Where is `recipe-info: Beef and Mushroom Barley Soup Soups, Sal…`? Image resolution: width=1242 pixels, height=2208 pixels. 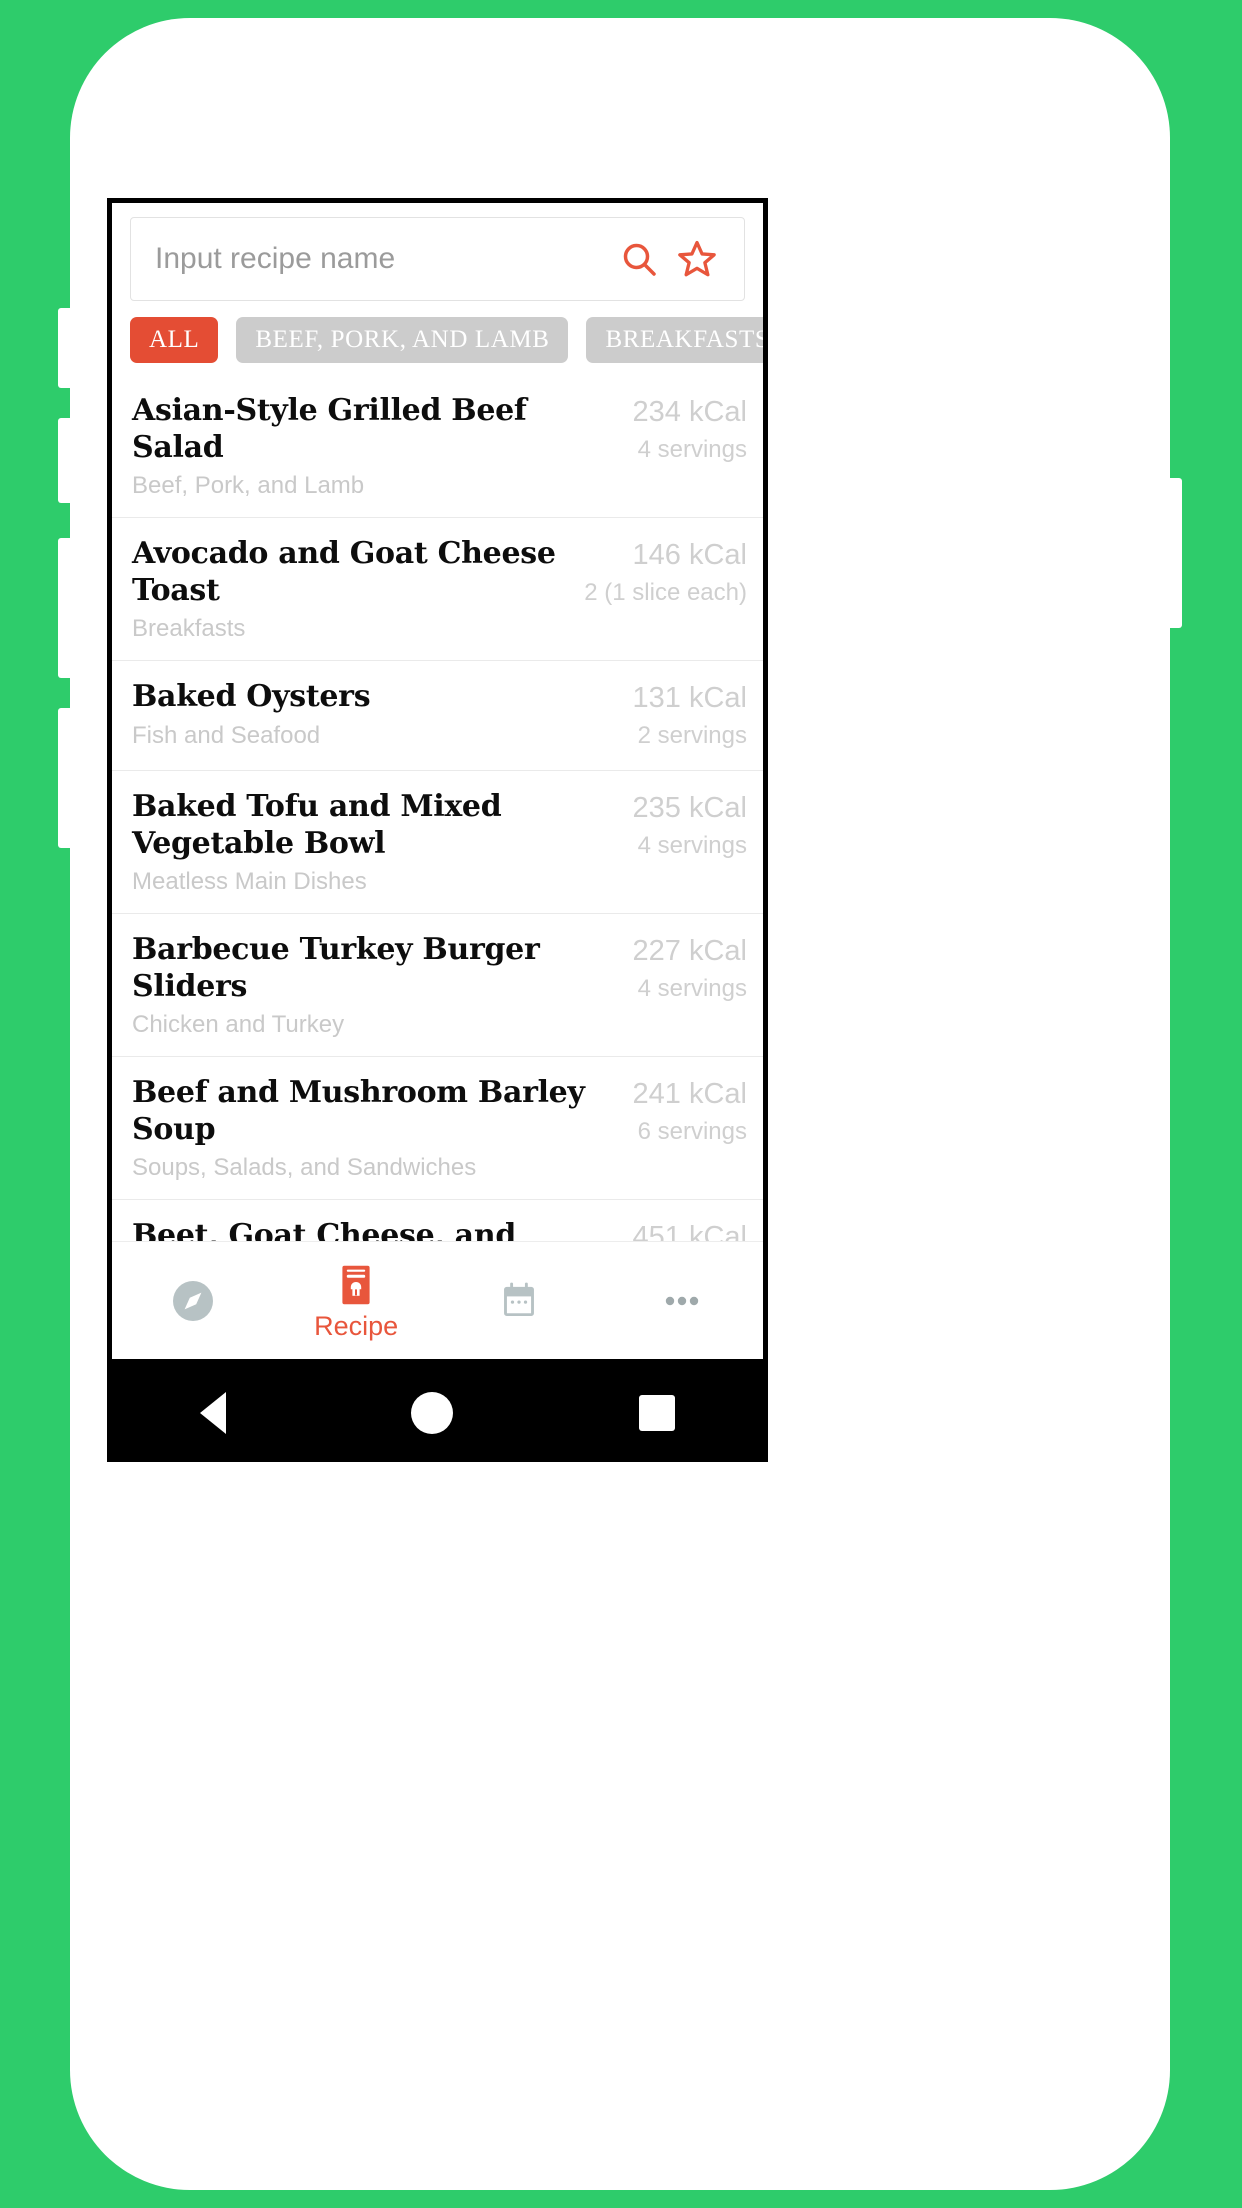
recipe-info: Beef and Mushroom Barley Soup Soups, Sal… is located at coordinates (382, 1129).